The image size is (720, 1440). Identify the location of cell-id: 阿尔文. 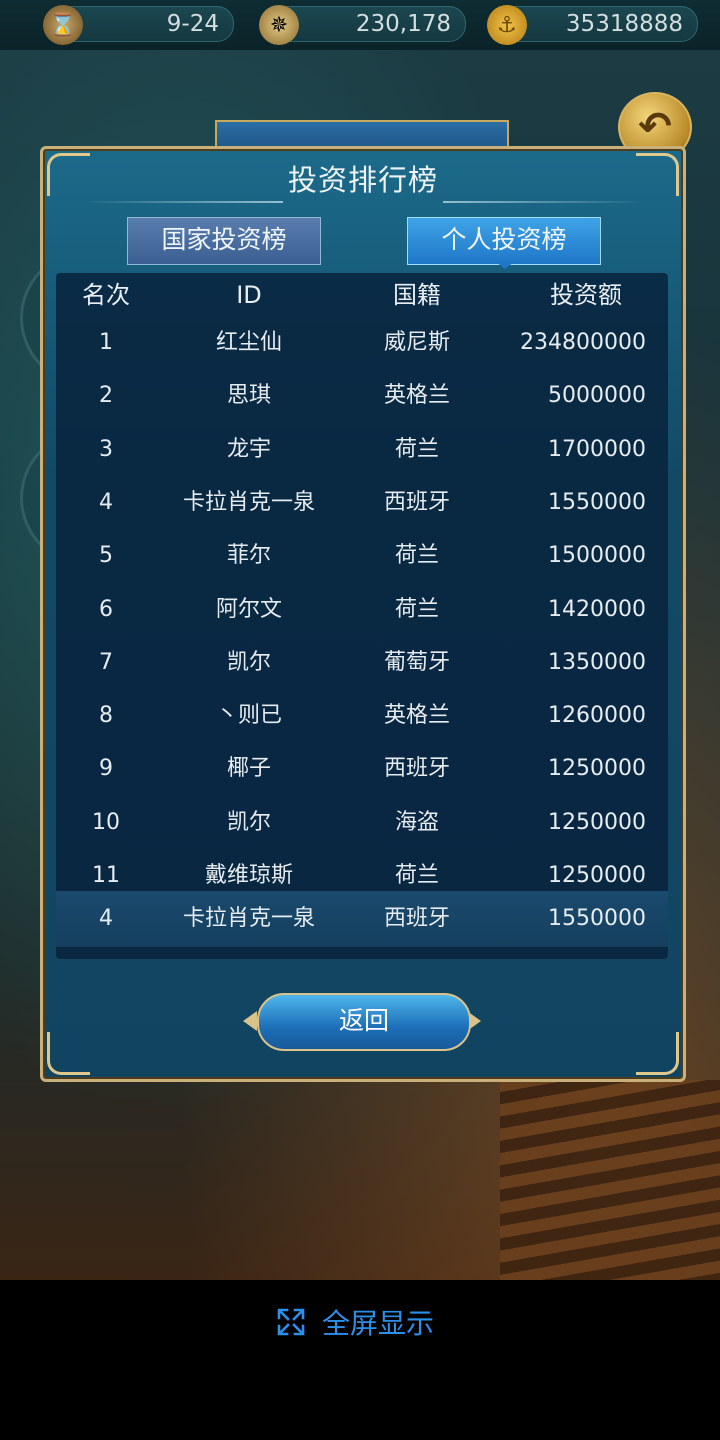
(248, 609).